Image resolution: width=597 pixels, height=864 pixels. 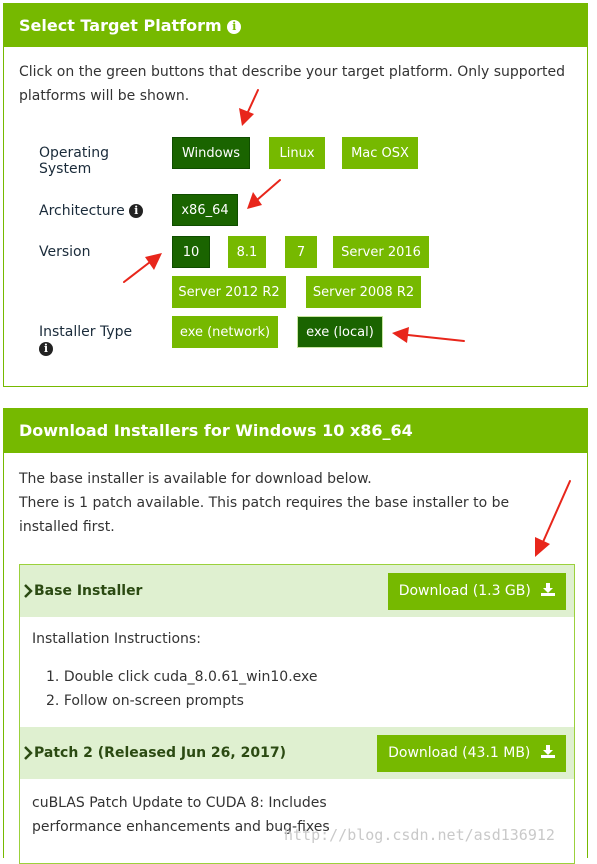 I want to click on instruction-step-1: 1. Double click cuda_8.0.61_win10.exe, so click(x=182, y=677).